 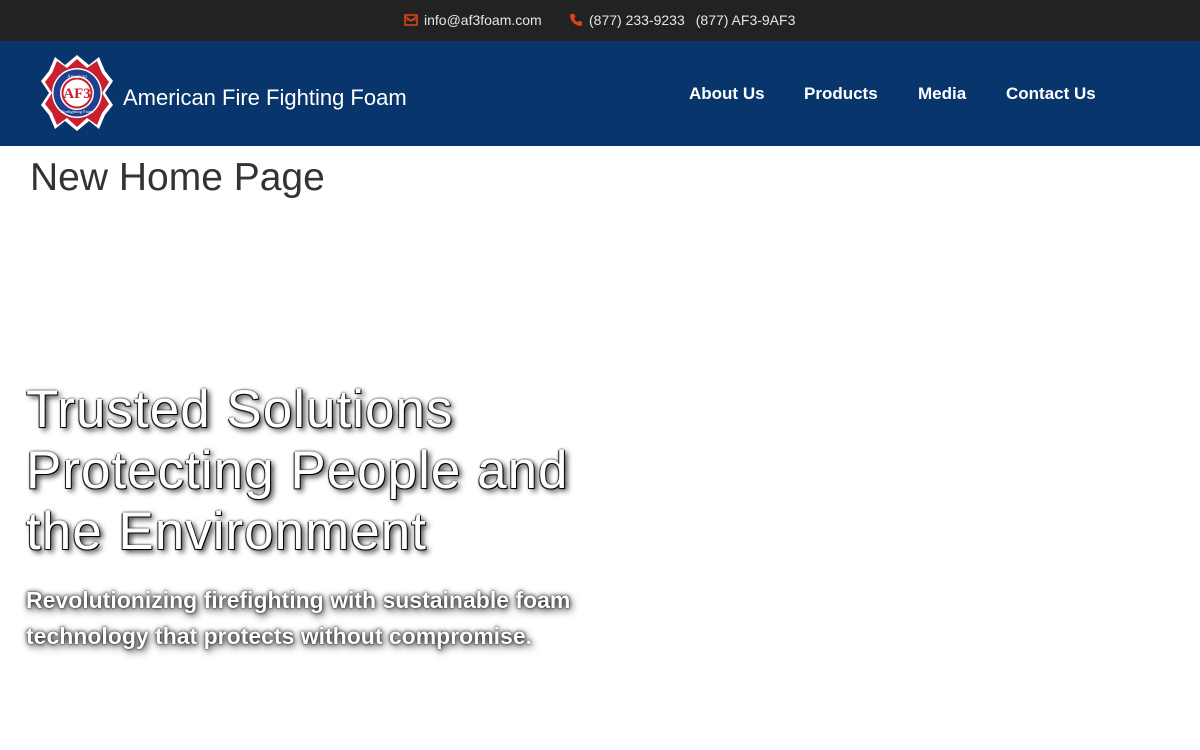 I want to click on nav-about-us: About Us, so click(x=727, y=94).